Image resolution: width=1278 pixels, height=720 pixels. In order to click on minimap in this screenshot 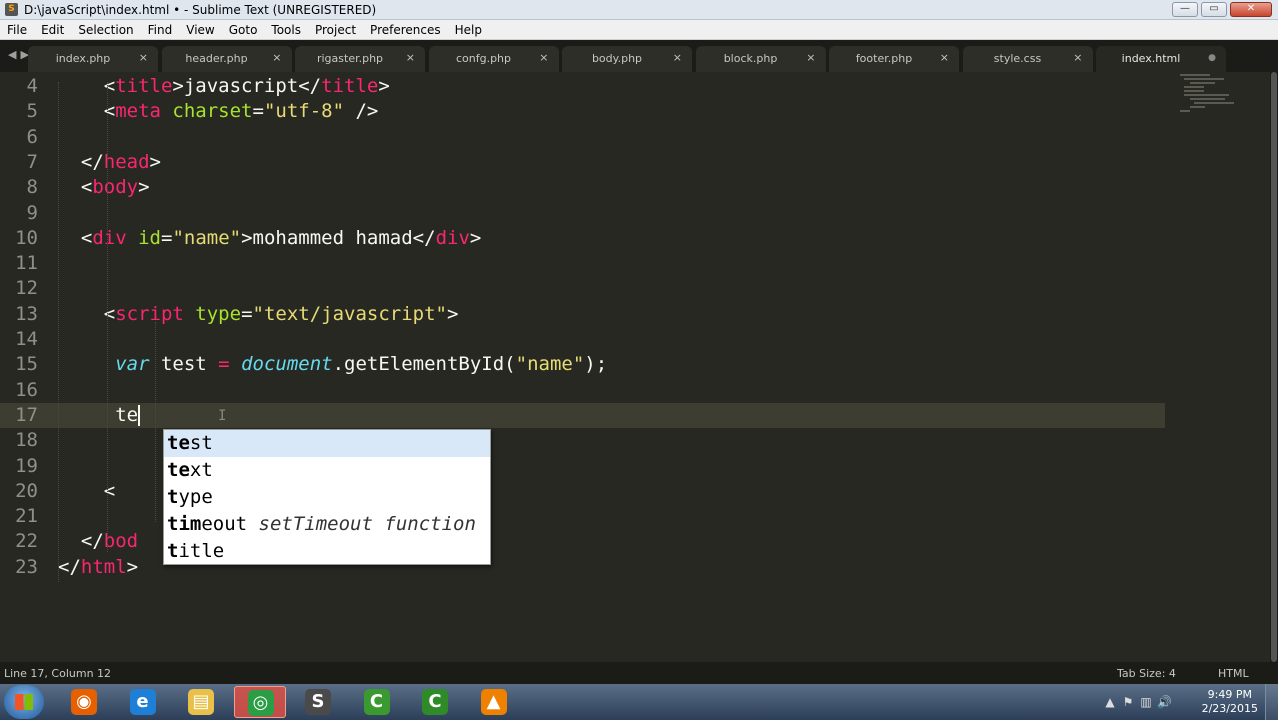, I will do `click(1212, 97)`.